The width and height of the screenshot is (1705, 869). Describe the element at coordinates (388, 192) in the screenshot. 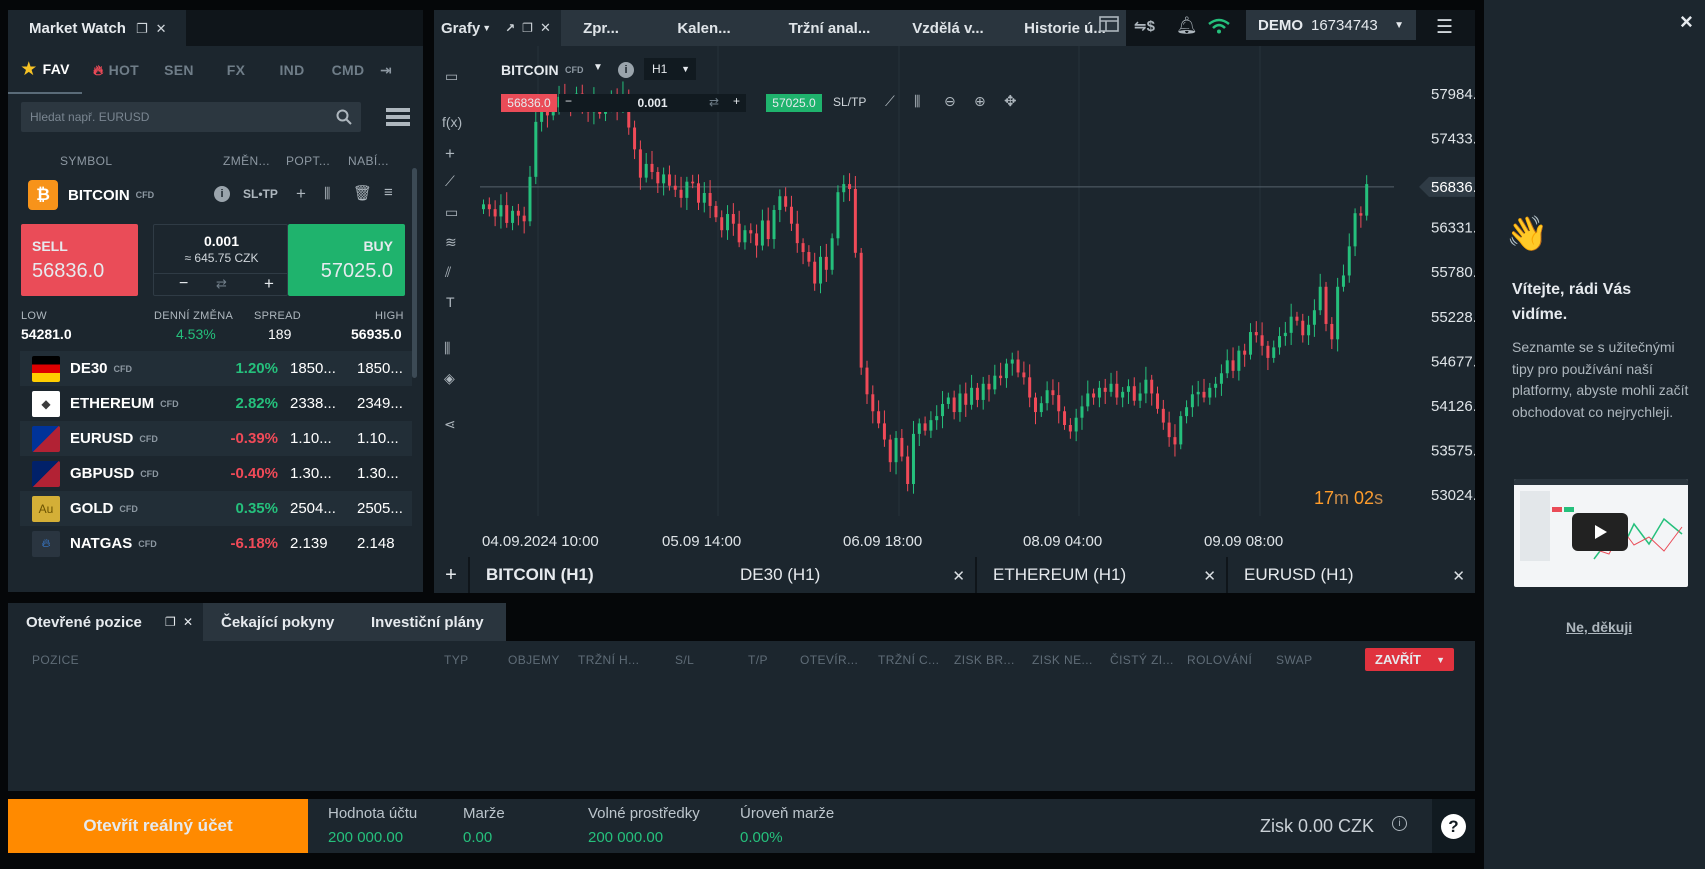

I see `add-to-list-icon: ≡` at that location.